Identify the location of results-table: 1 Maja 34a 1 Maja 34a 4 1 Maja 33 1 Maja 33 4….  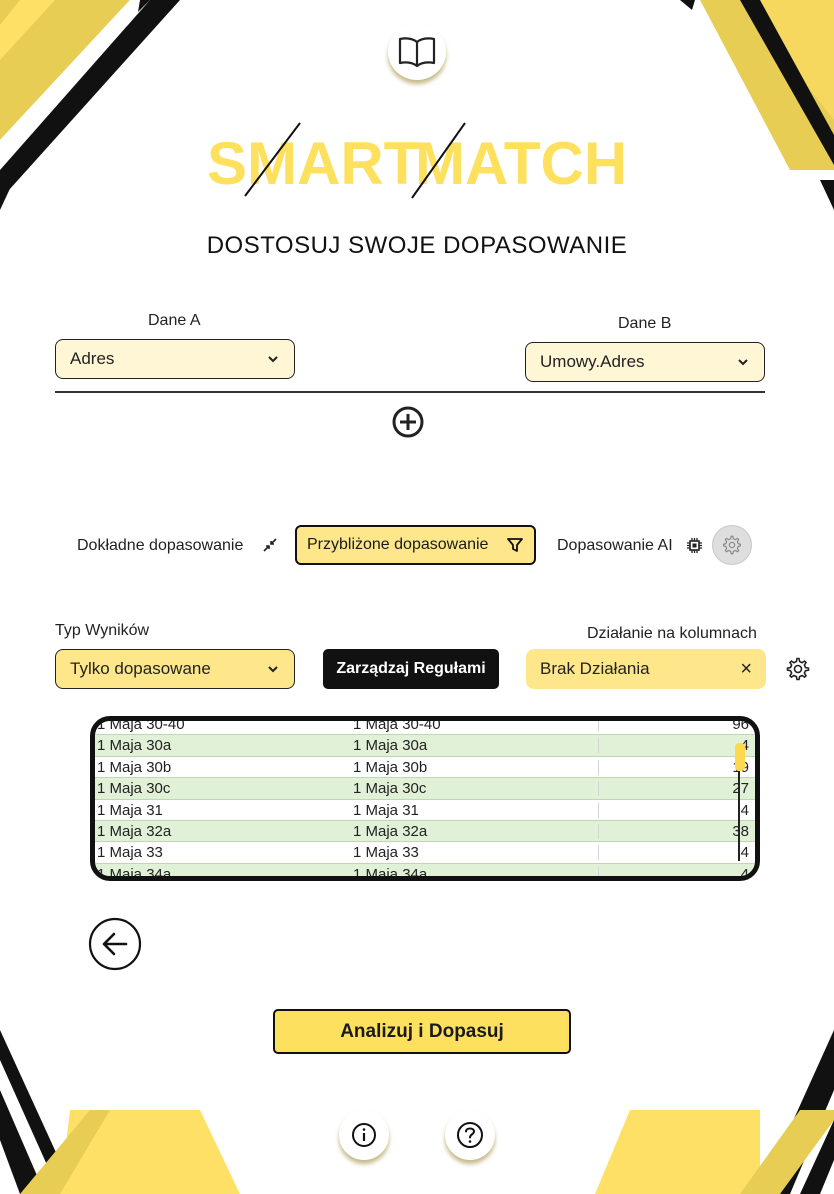
(425, 798).